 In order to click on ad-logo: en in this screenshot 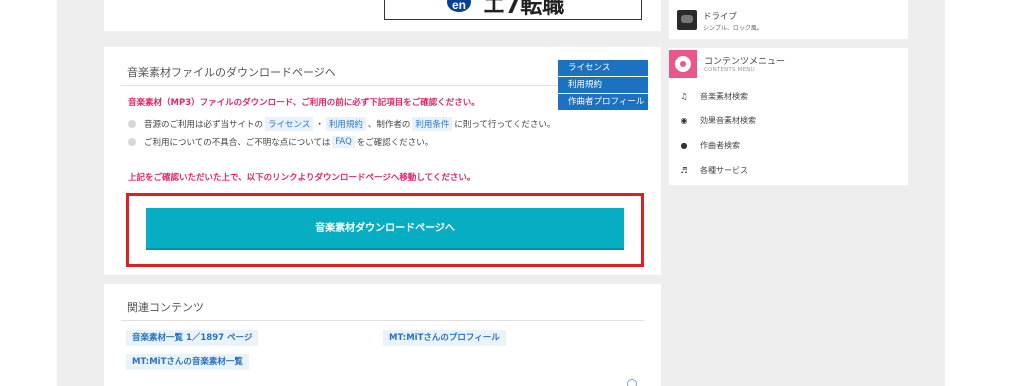, I will do `click(459, 6)`.